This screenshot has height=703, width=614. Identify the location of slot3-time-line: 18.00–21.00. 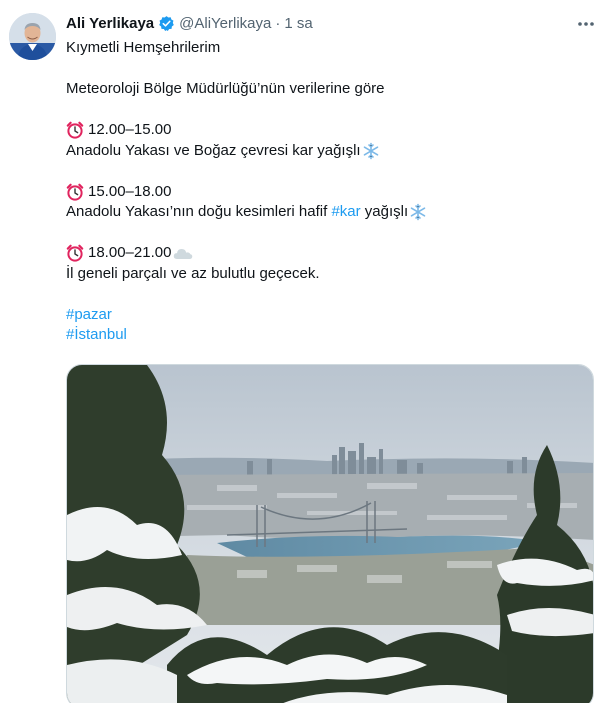
(331, 253).